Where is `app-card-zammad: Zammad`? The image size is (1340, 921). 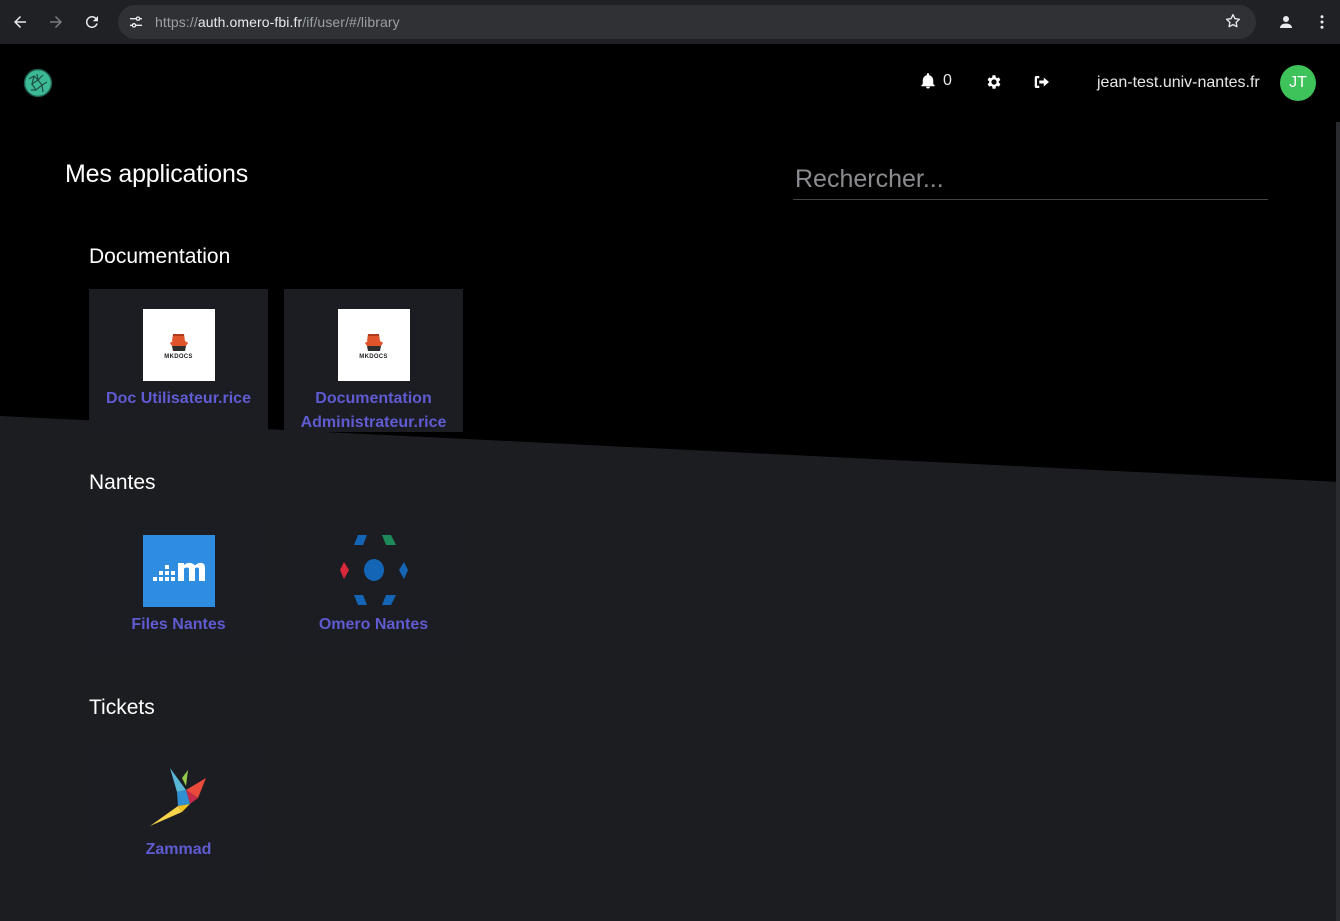 app-card-zammad: Zammad is located at coordinates (178, 811).